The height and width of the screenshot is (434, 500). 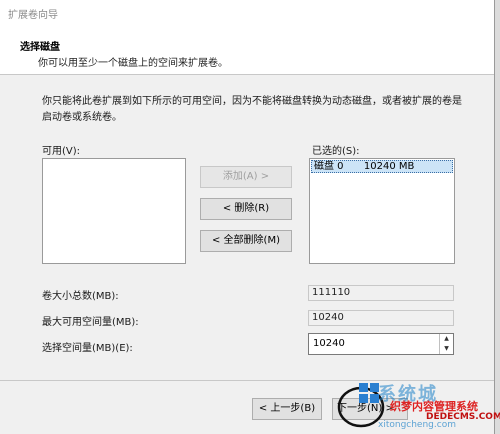 What do you see at coordinates (90, 322) in the screenshot?
I see `max-space-label: 最大可用空间量(MB):` at bounding box center [90, 322].